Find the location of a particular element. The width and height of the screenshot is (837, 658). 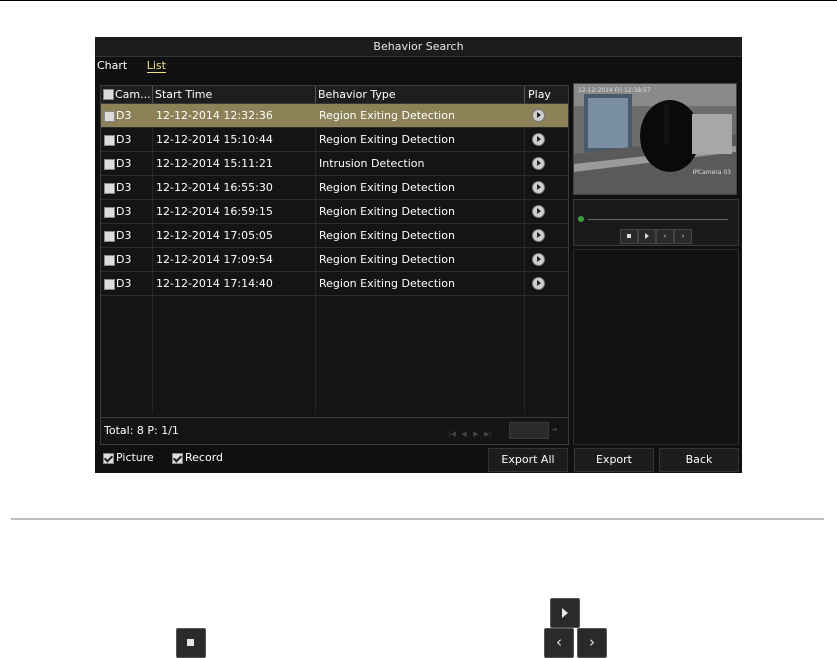

tab-chart: Chart is located at coordinates (112, 65).